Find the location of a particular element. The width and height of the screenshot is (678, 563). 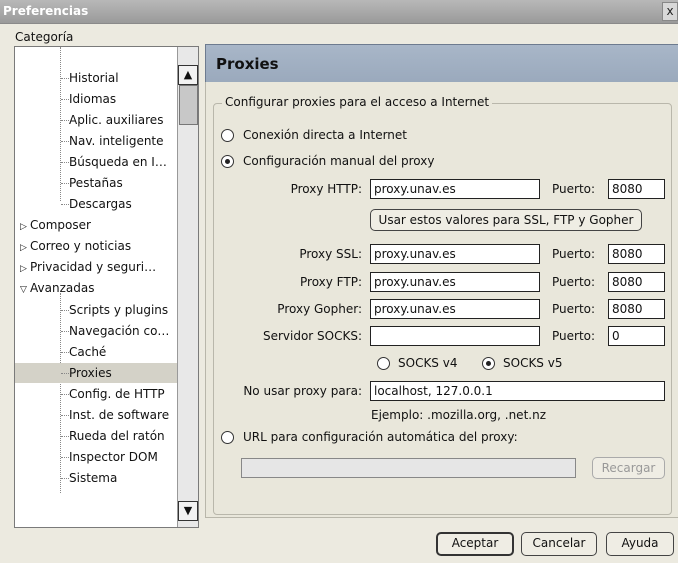

http-port-label: Puerto: is located at coordinates (574, 189).